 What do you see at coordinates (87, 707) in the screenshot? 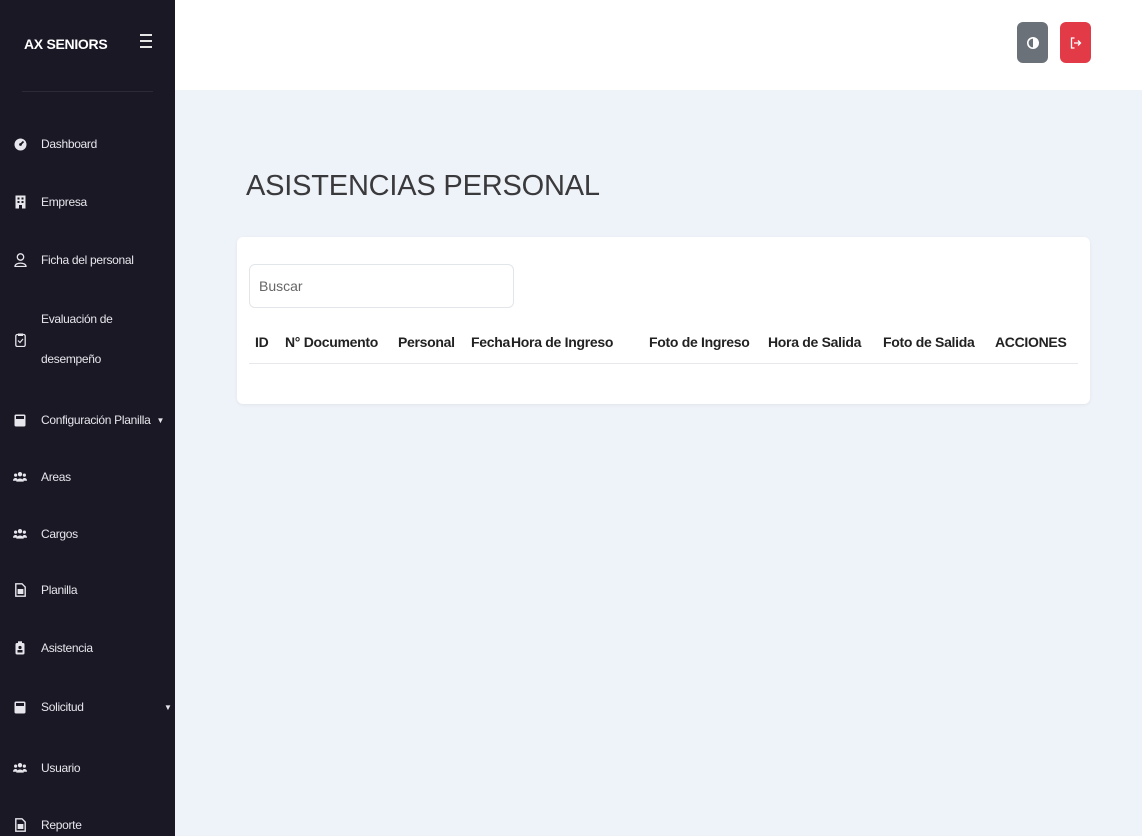
I see `sidebar-item-solicitud: Solicitud ▼` at bounding box center [87, 707].